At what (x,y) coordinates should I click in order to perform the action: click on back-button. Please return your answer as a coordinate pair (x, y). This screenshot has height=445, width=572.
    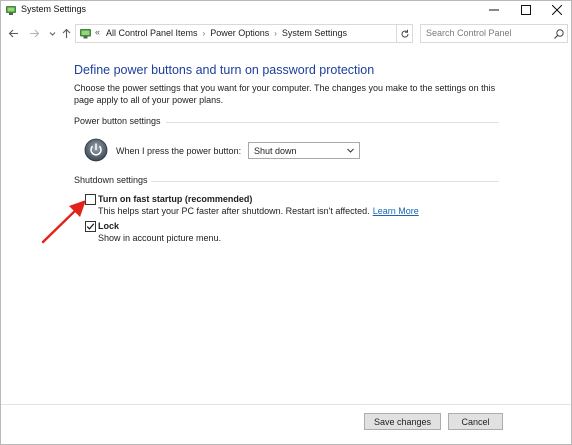
    Looking at the image, I should click on (13, 33).